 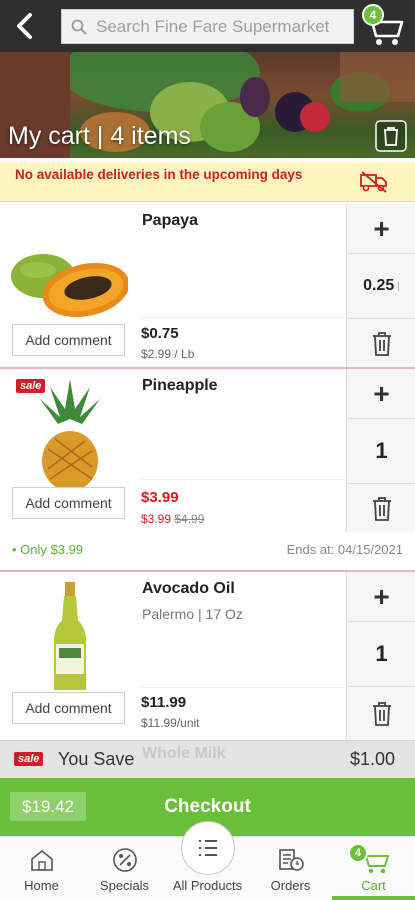 I want to click on nav-cart: 4 Cart, so click(x=373, y=868).